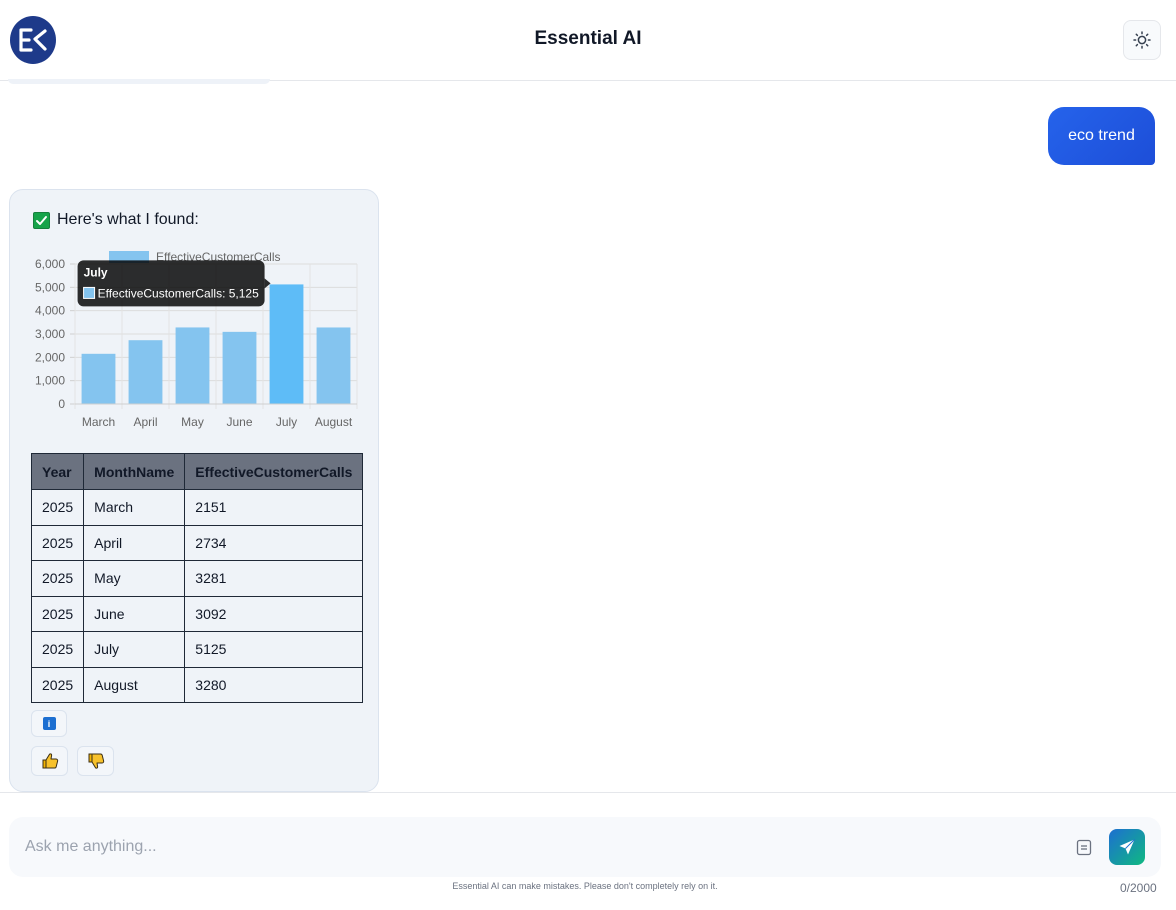 This screenshot has width=1176, height=910. I want to click on table-row: 2025 April 2734, so click(197, 542).